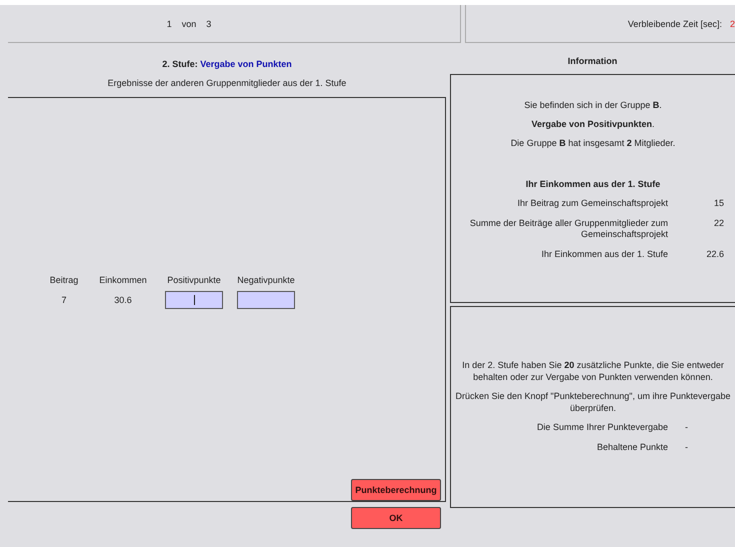 This screenshot has width=735, height=547. I want to click on page-of-label: von, so click(189, 23).